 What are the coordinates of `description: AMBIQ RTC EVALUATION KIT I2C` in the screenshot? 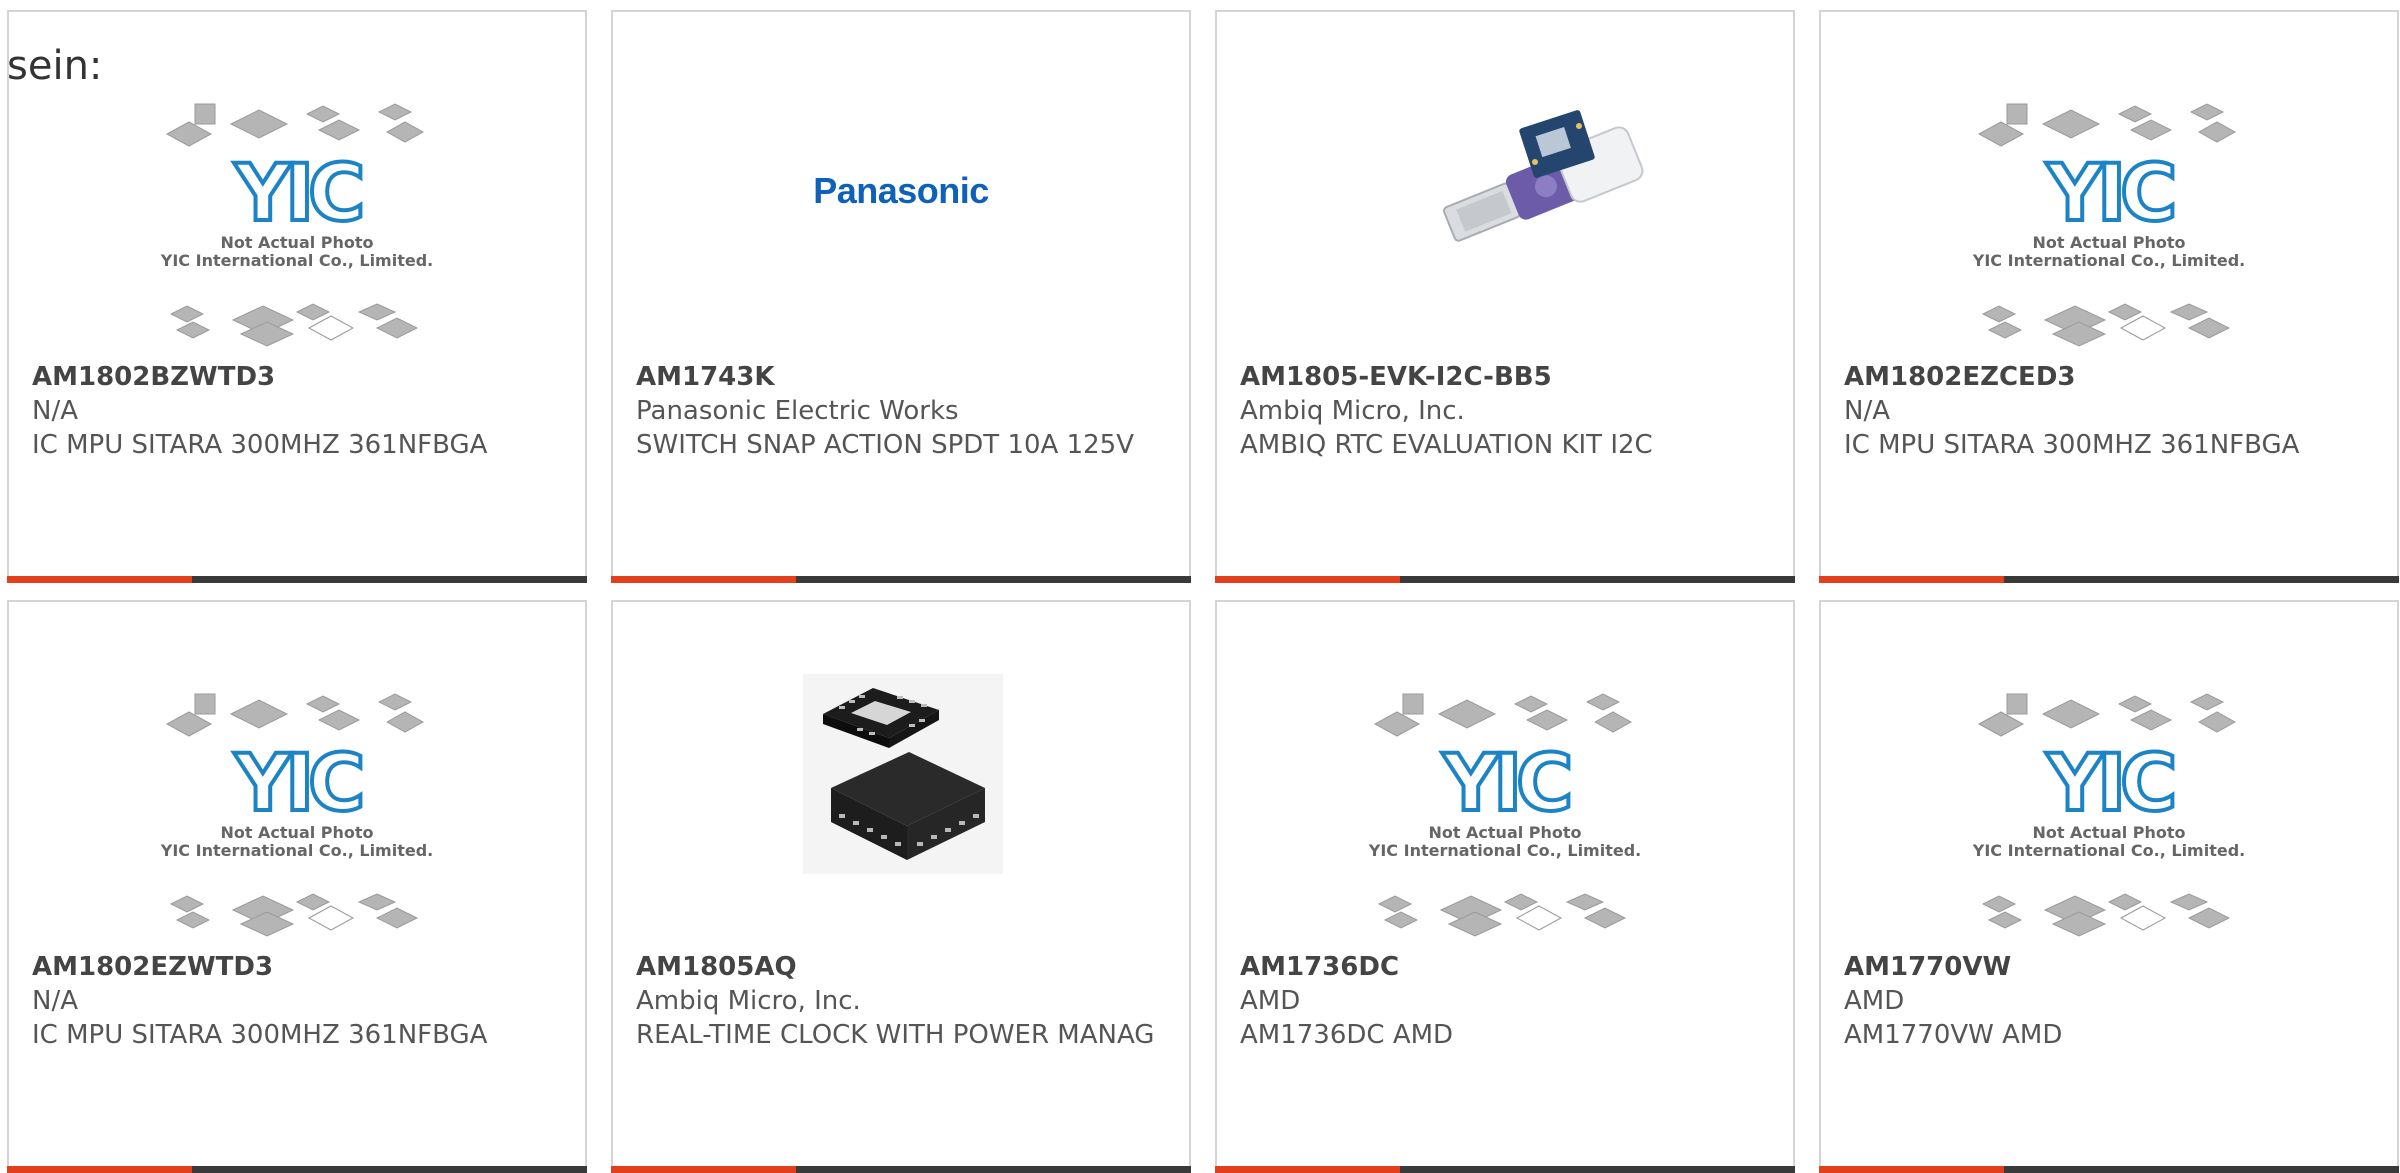 It's located at (1446, 445).